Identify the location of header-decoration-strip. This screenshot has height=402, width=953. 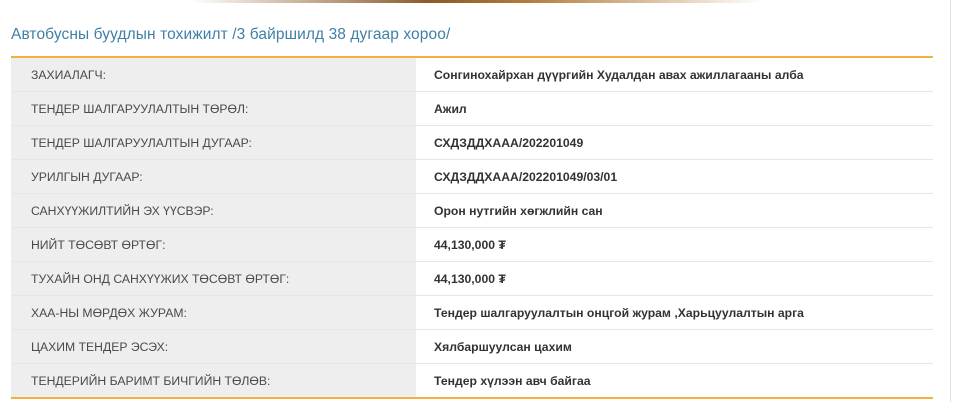
(476, 1).